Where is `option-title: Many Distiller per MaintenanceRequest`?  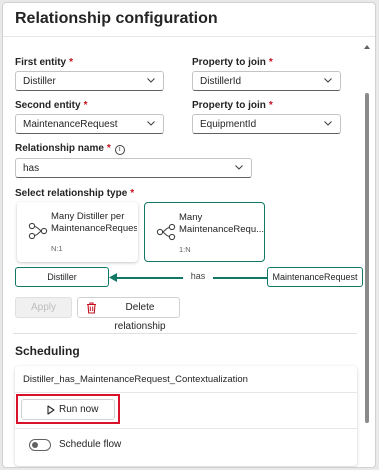 option-title: Many Distiller per MaintenanceRequest is located at coordinates (94, 222).